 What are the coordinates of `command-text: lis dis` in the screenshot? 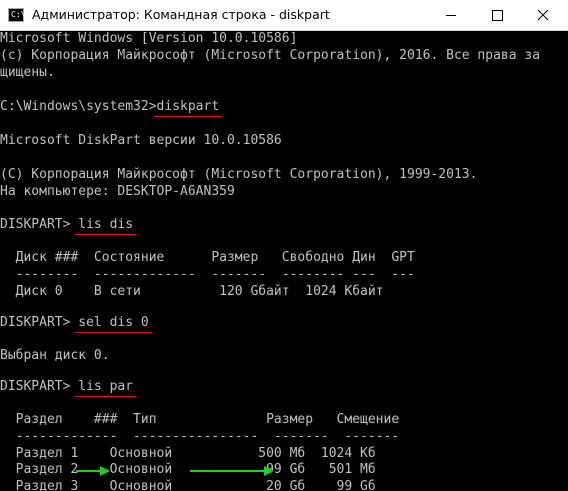 It's located at (106, 226).